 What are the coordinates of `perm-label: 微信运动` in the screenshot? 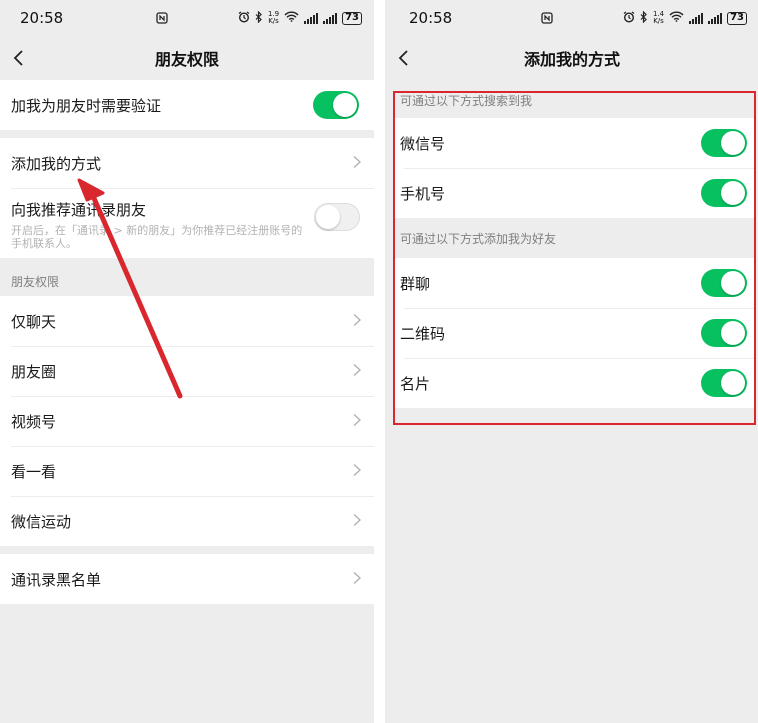 It's located at (41, 521).